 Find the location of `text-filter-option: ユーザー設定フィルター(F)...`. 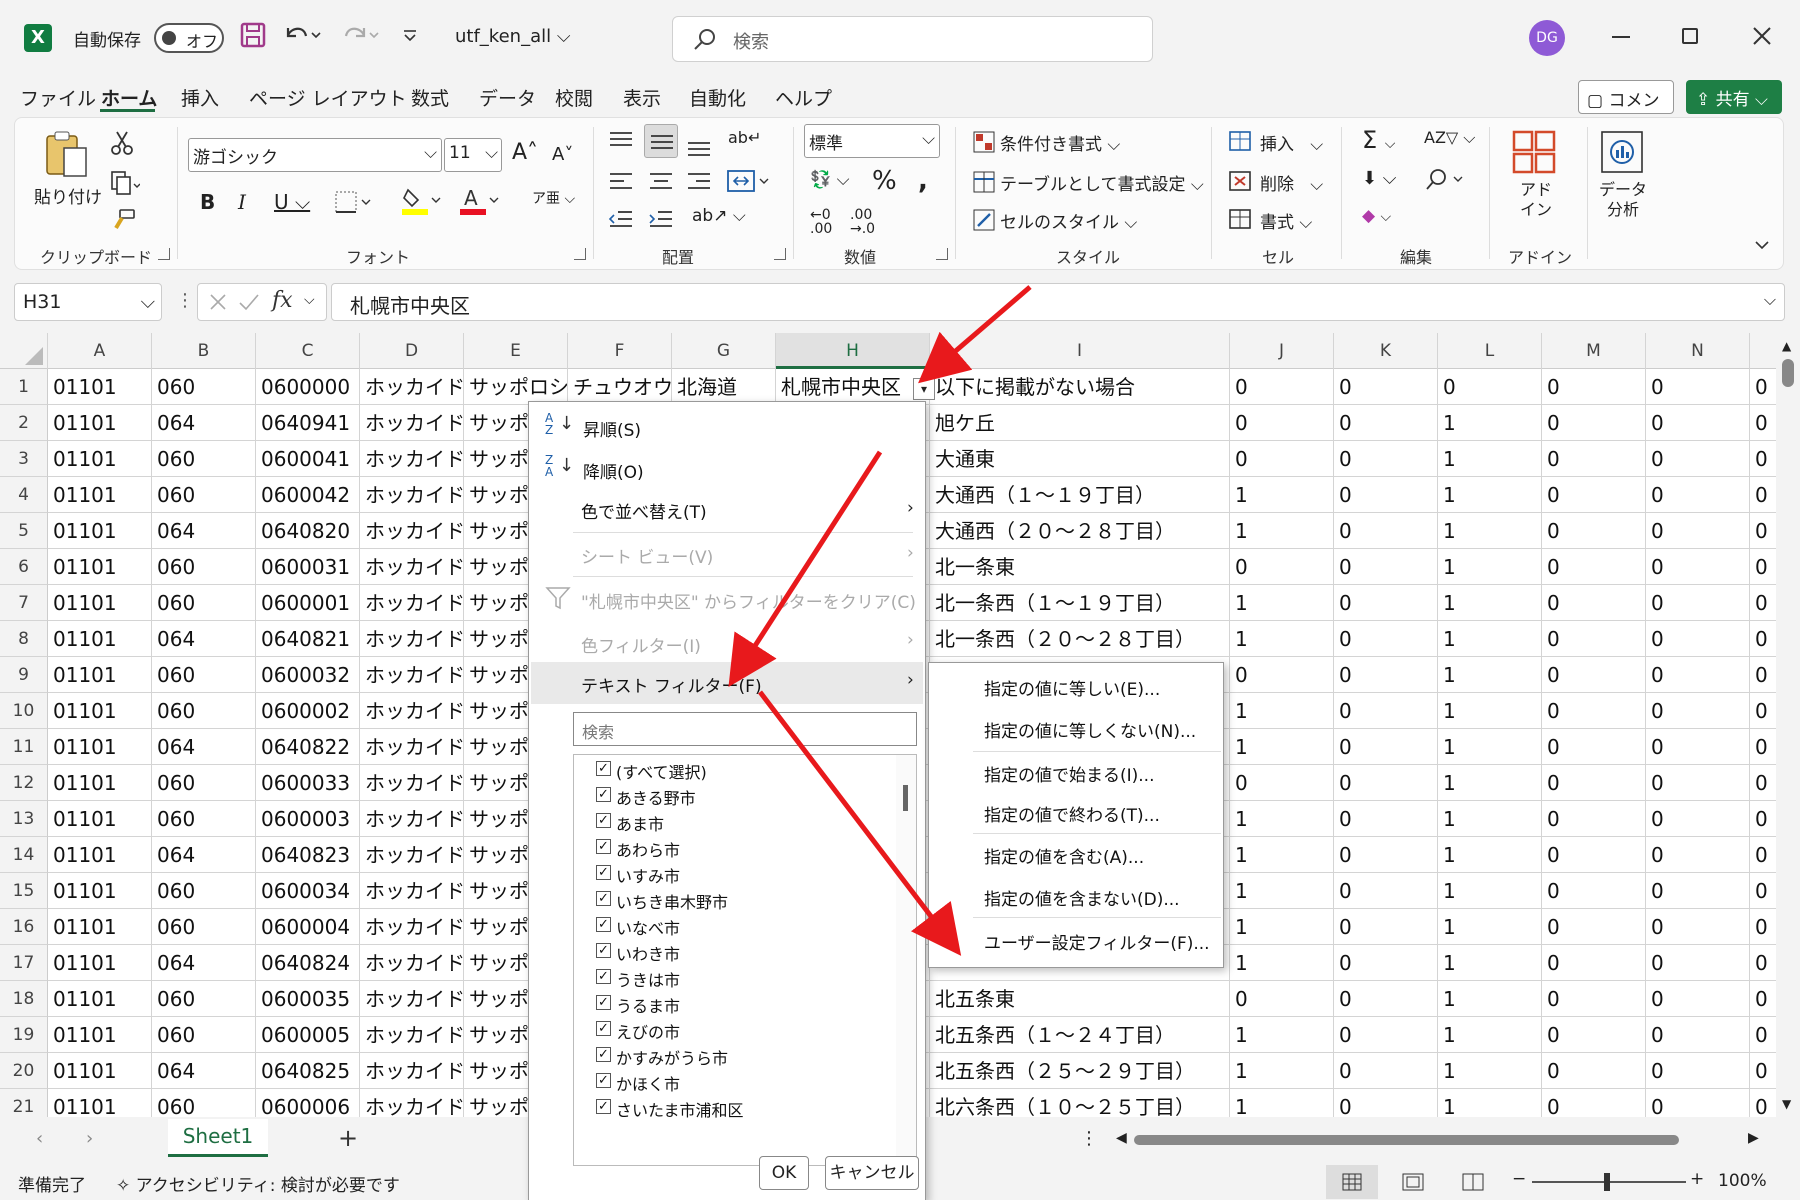

text-filter-option: ユーザー設定フィルター(F)... is located at coordinates (1097, 941).